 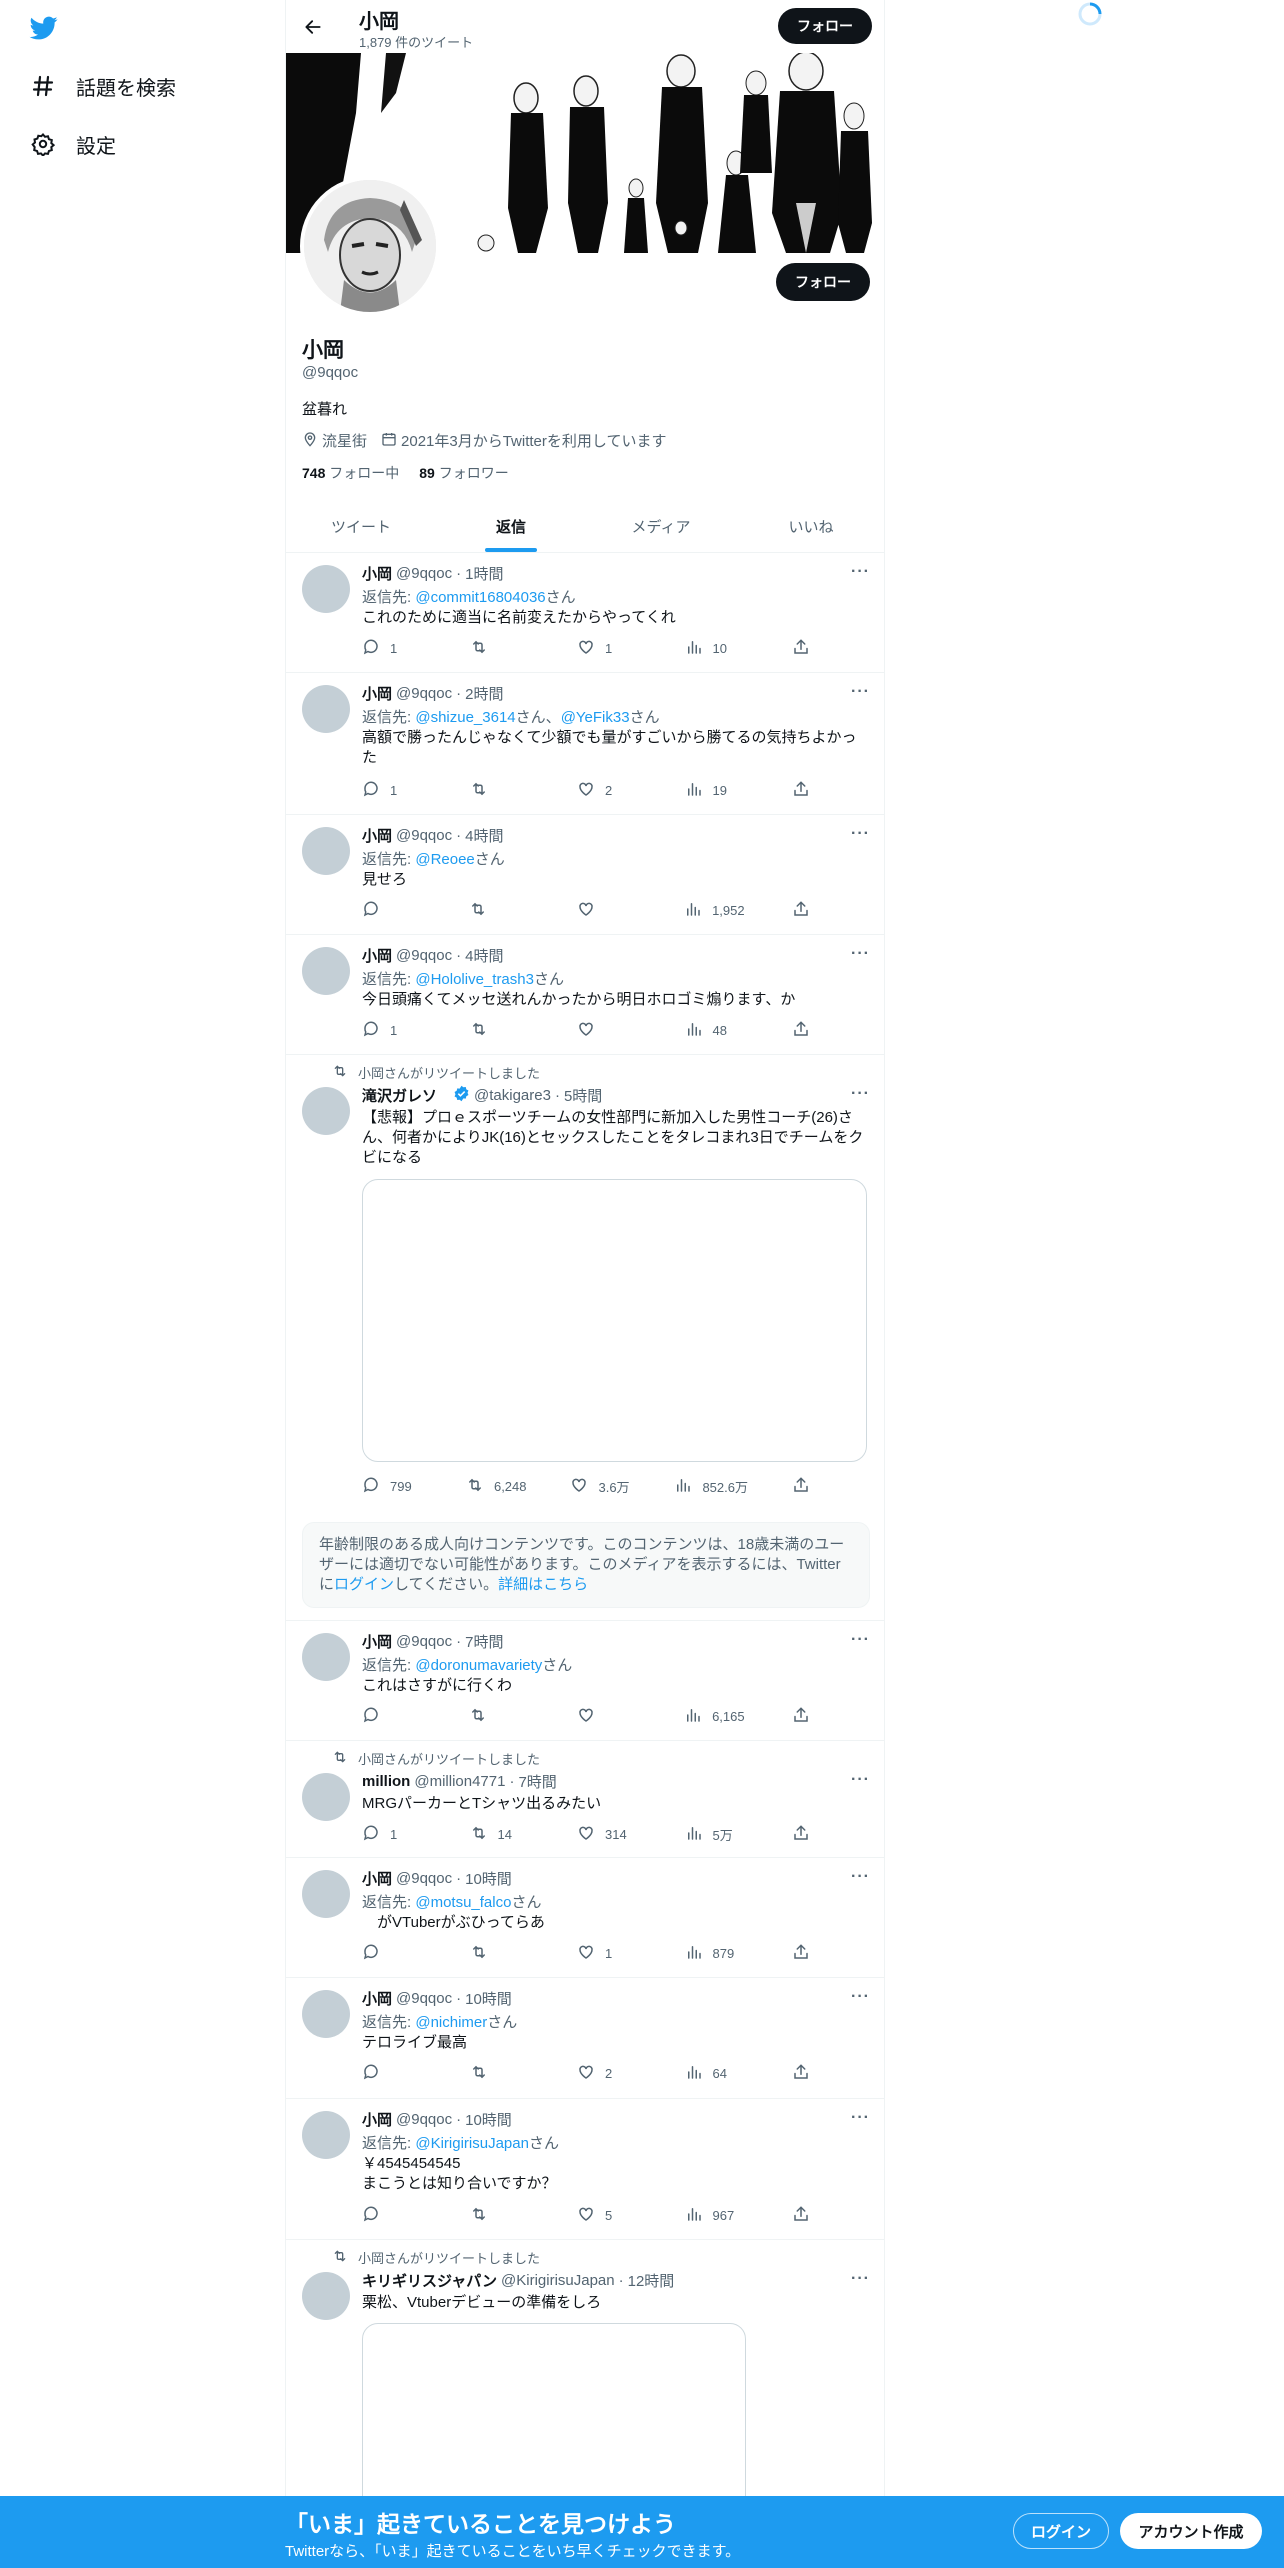 I want to click on like-button: 5, so click(x=607, y=2215).